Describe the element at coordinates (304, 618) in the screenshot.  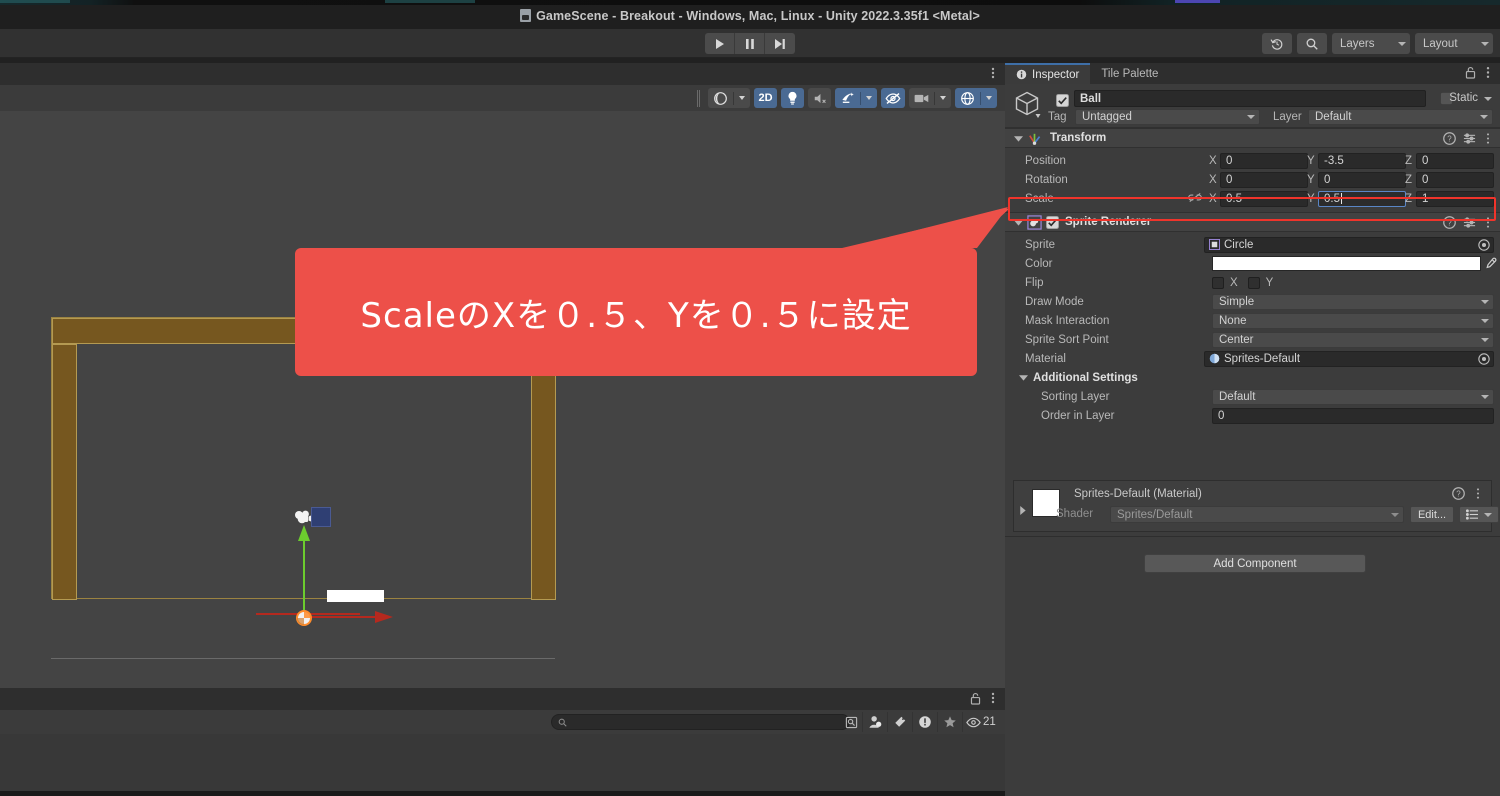
I see `selected-ball-object` at that location.